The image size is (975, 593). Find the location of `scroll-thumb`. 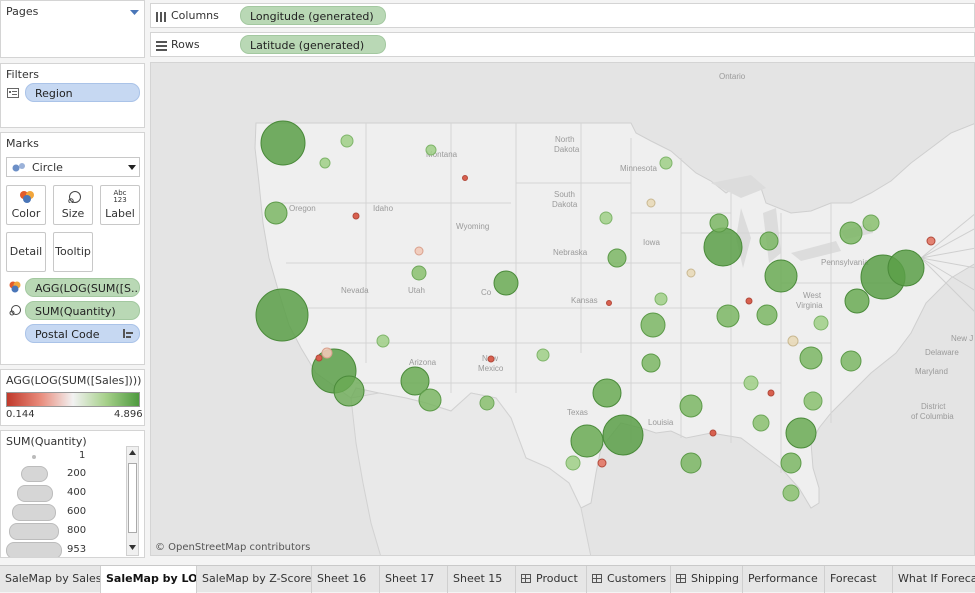

scroll-thumb is located at coordinates (132, 498).